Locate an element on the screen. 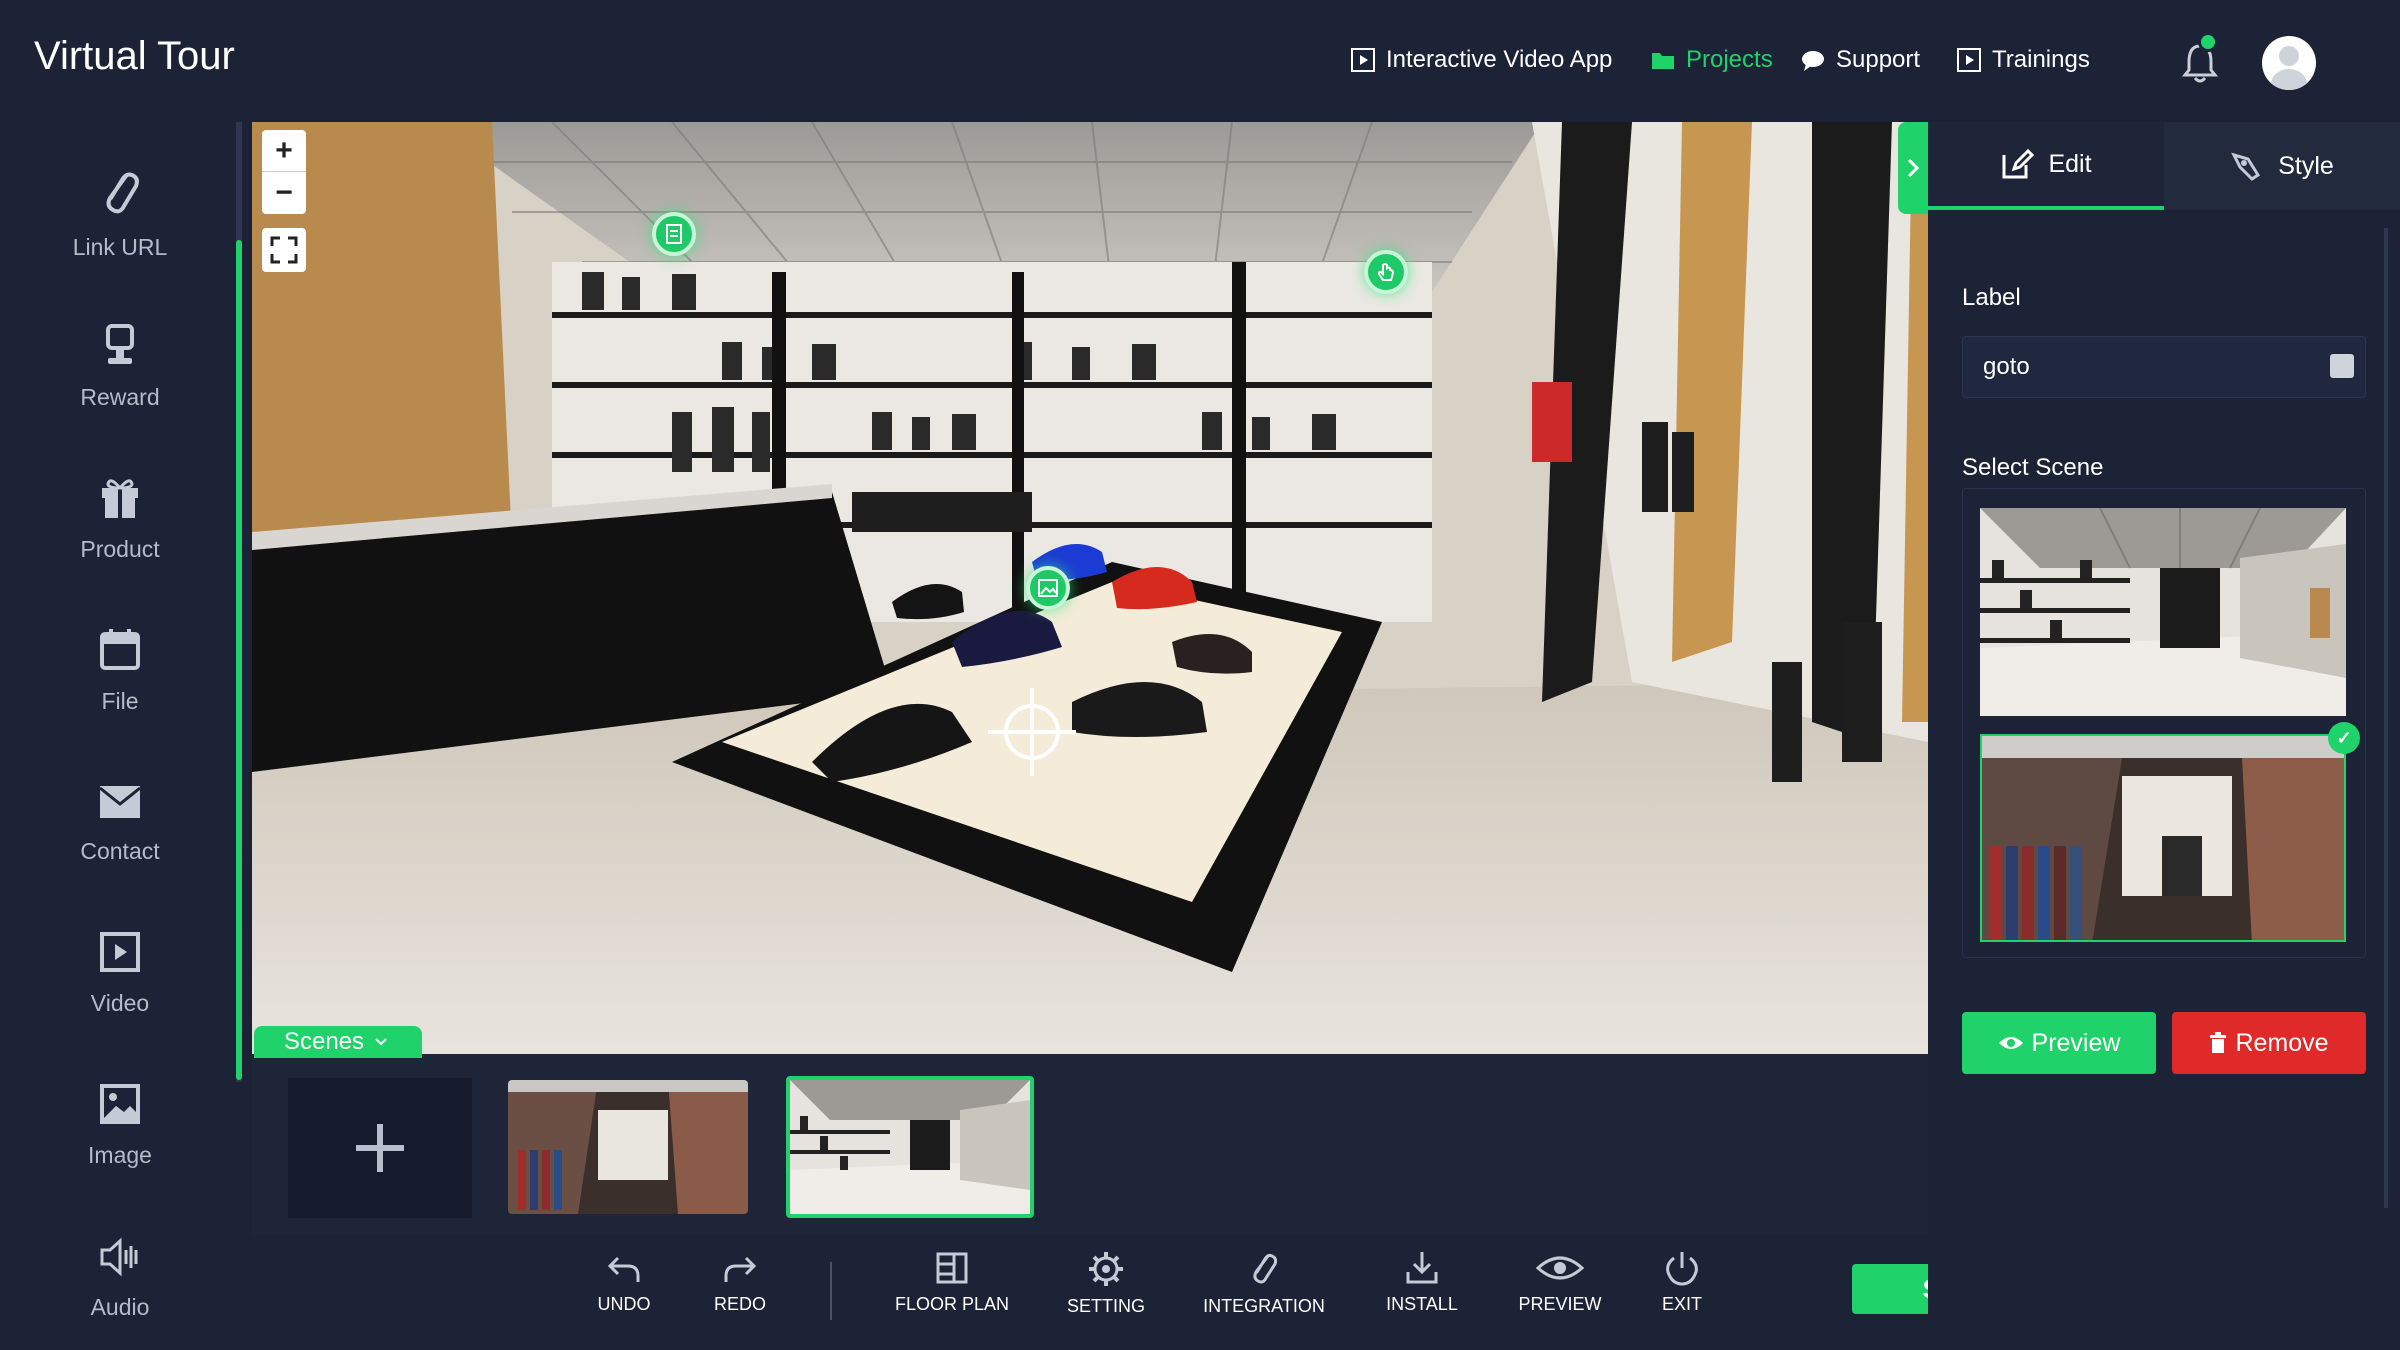  calendar-icon is located at coordinates (120, 649).